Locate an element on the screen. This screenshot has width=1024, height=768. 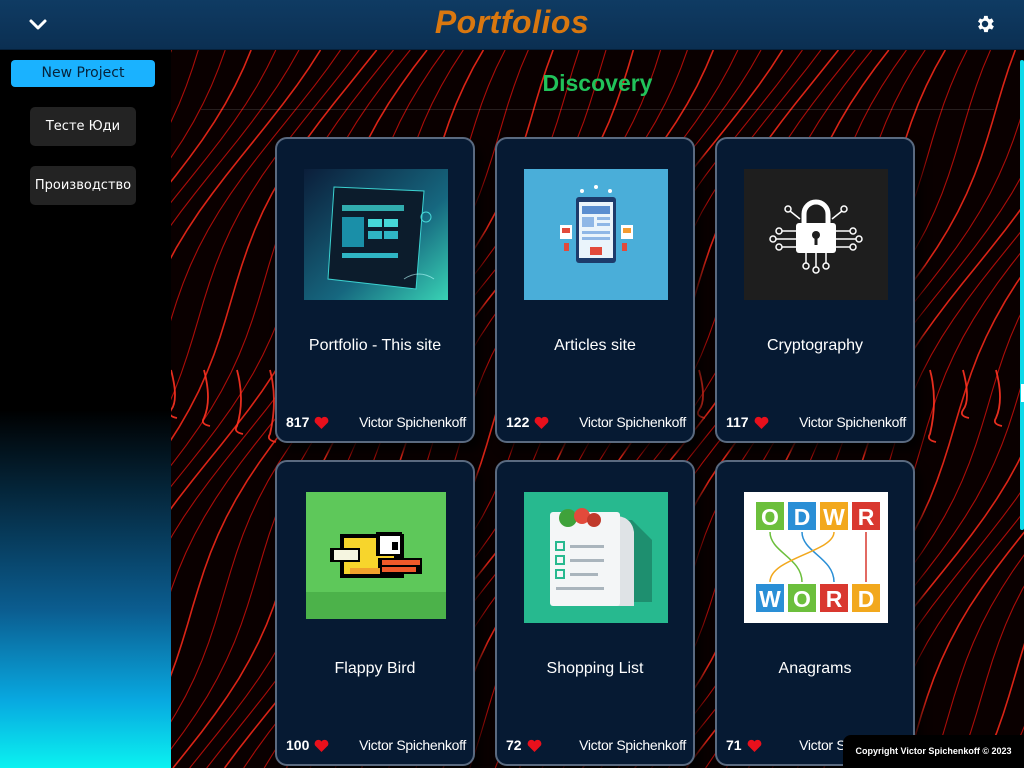
shopping-list-thumbnail is located at coordinates (596, 557).